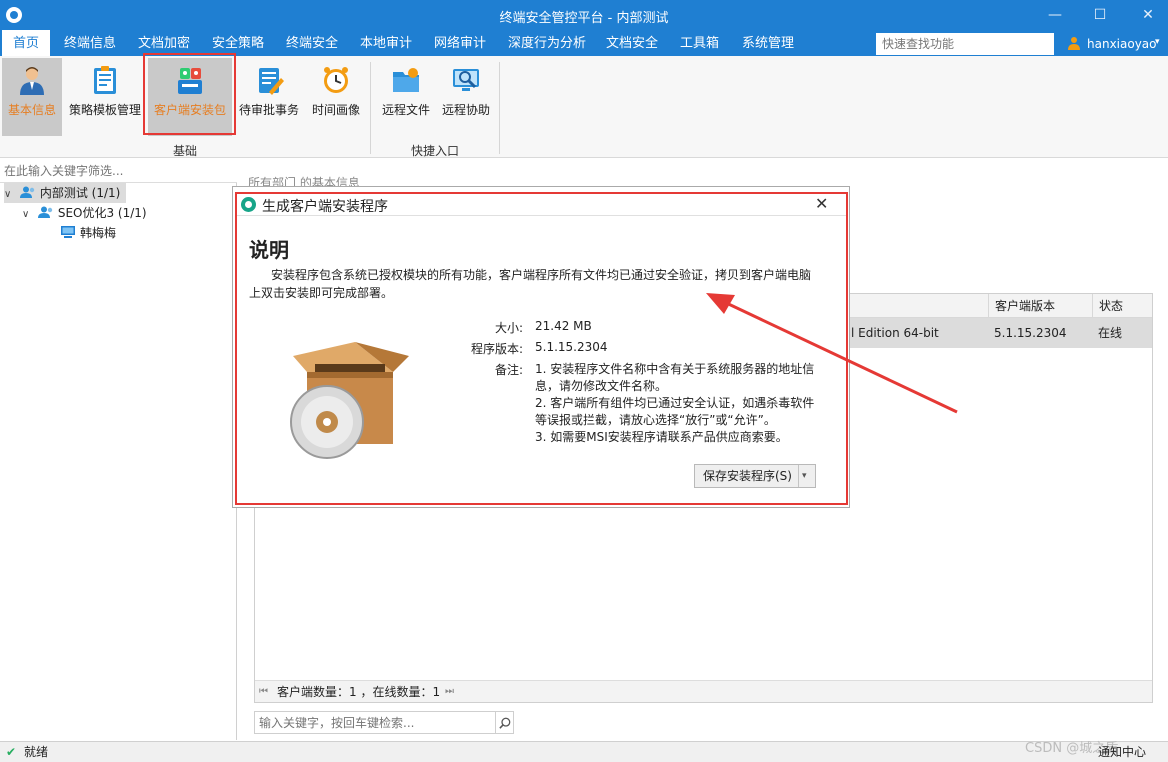 The image size is (1168, 762). I want to click on dialog-title: 生成客户端安装程序, so click(325, 207).